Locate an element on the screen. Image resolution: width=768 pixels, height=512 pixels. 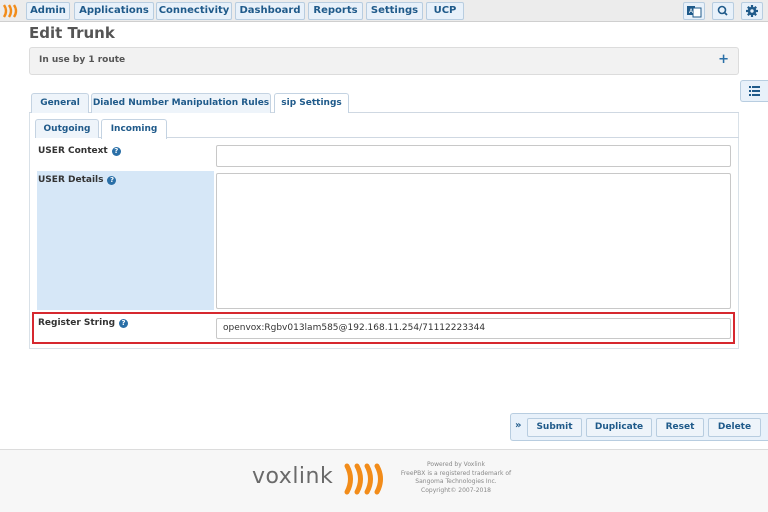
user-context-label-text: USER Context is located at coordinates (73, 151).